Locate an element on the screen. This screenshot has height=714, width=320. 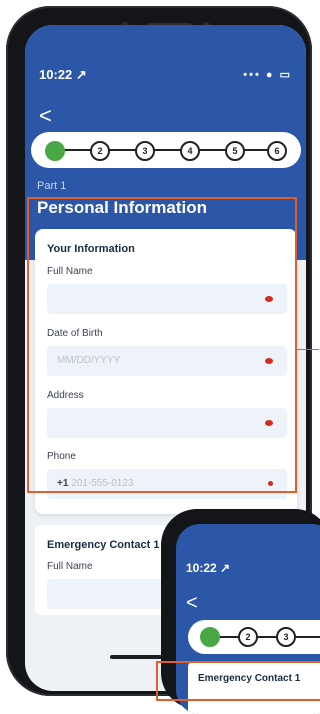
status-icons: ••• ● ▭ is located at coordinates (267, 75).